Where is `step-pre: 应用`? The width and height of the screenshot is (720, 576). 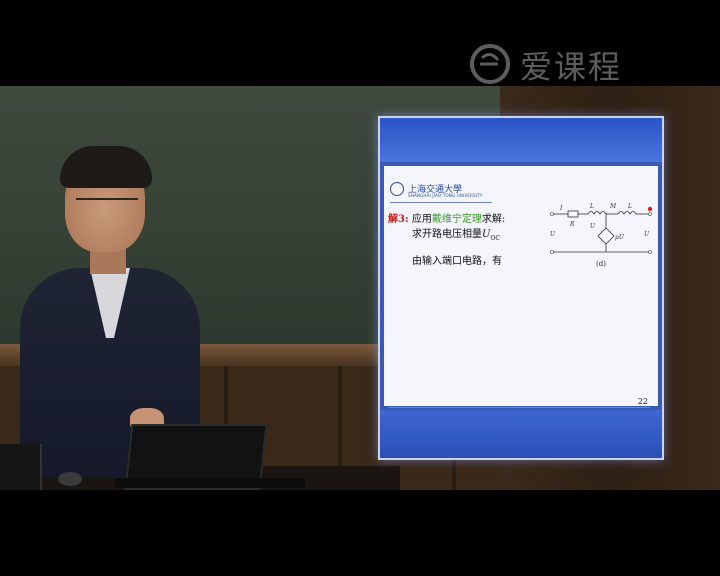 step-pre: 应用 is located at coordinates (421, 219).